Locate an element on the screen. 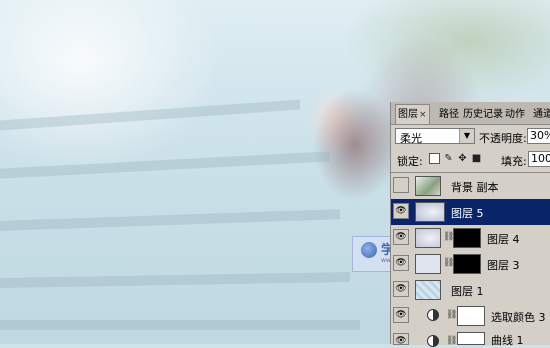  layer-name: 图层 3 is located at coordinates (503, 265).